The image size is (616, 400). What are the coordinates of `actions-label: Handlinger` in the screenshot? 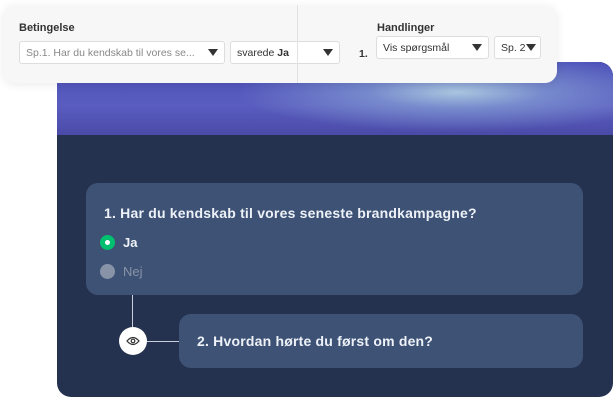 It's located at (406, 28).